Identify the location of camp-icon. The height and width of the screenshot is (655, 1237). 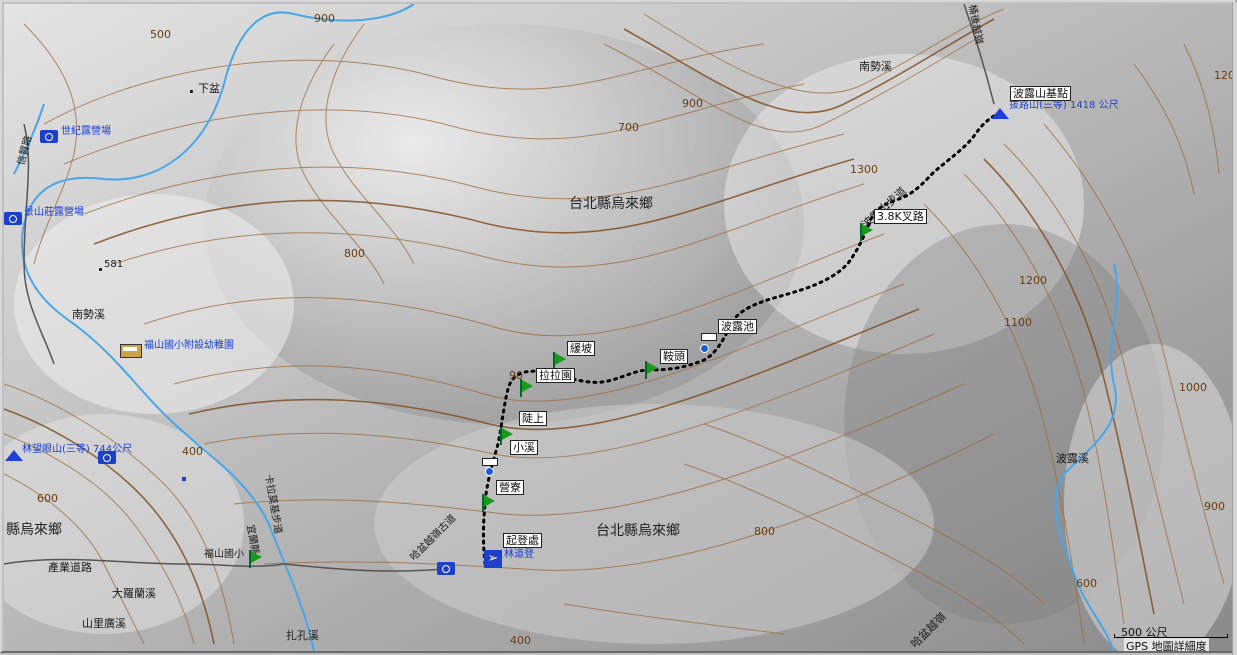
(490, 462).